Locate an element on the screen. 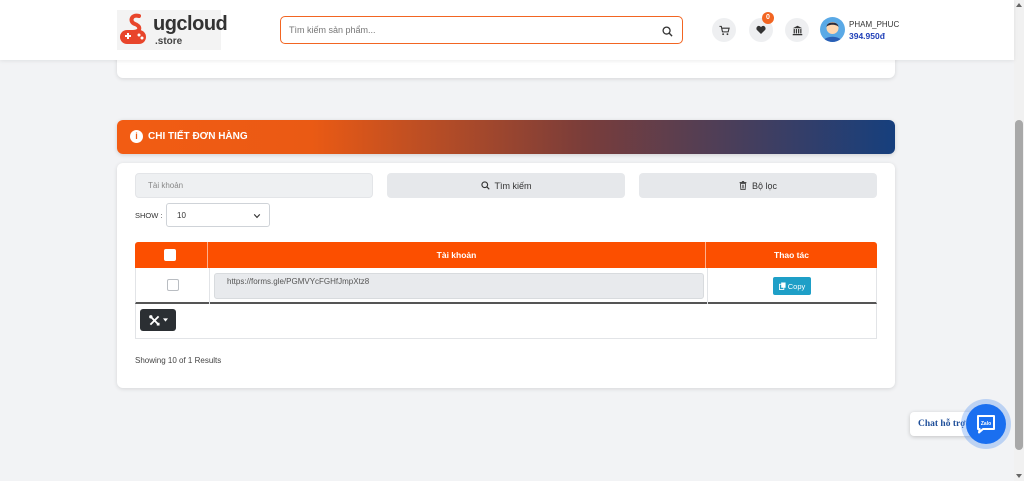 Image resolution: width=1024 pixels, height=481 pixels. info-icon: i is located at coordinates (136, 136).